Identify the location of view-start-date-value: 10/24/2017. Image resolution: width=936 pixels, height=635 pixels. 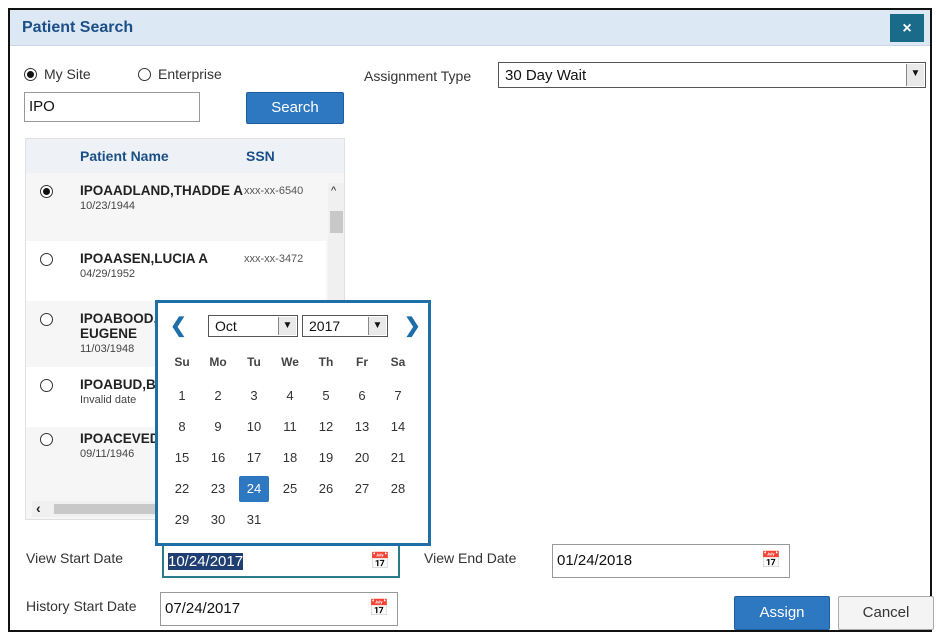
(206, 561).